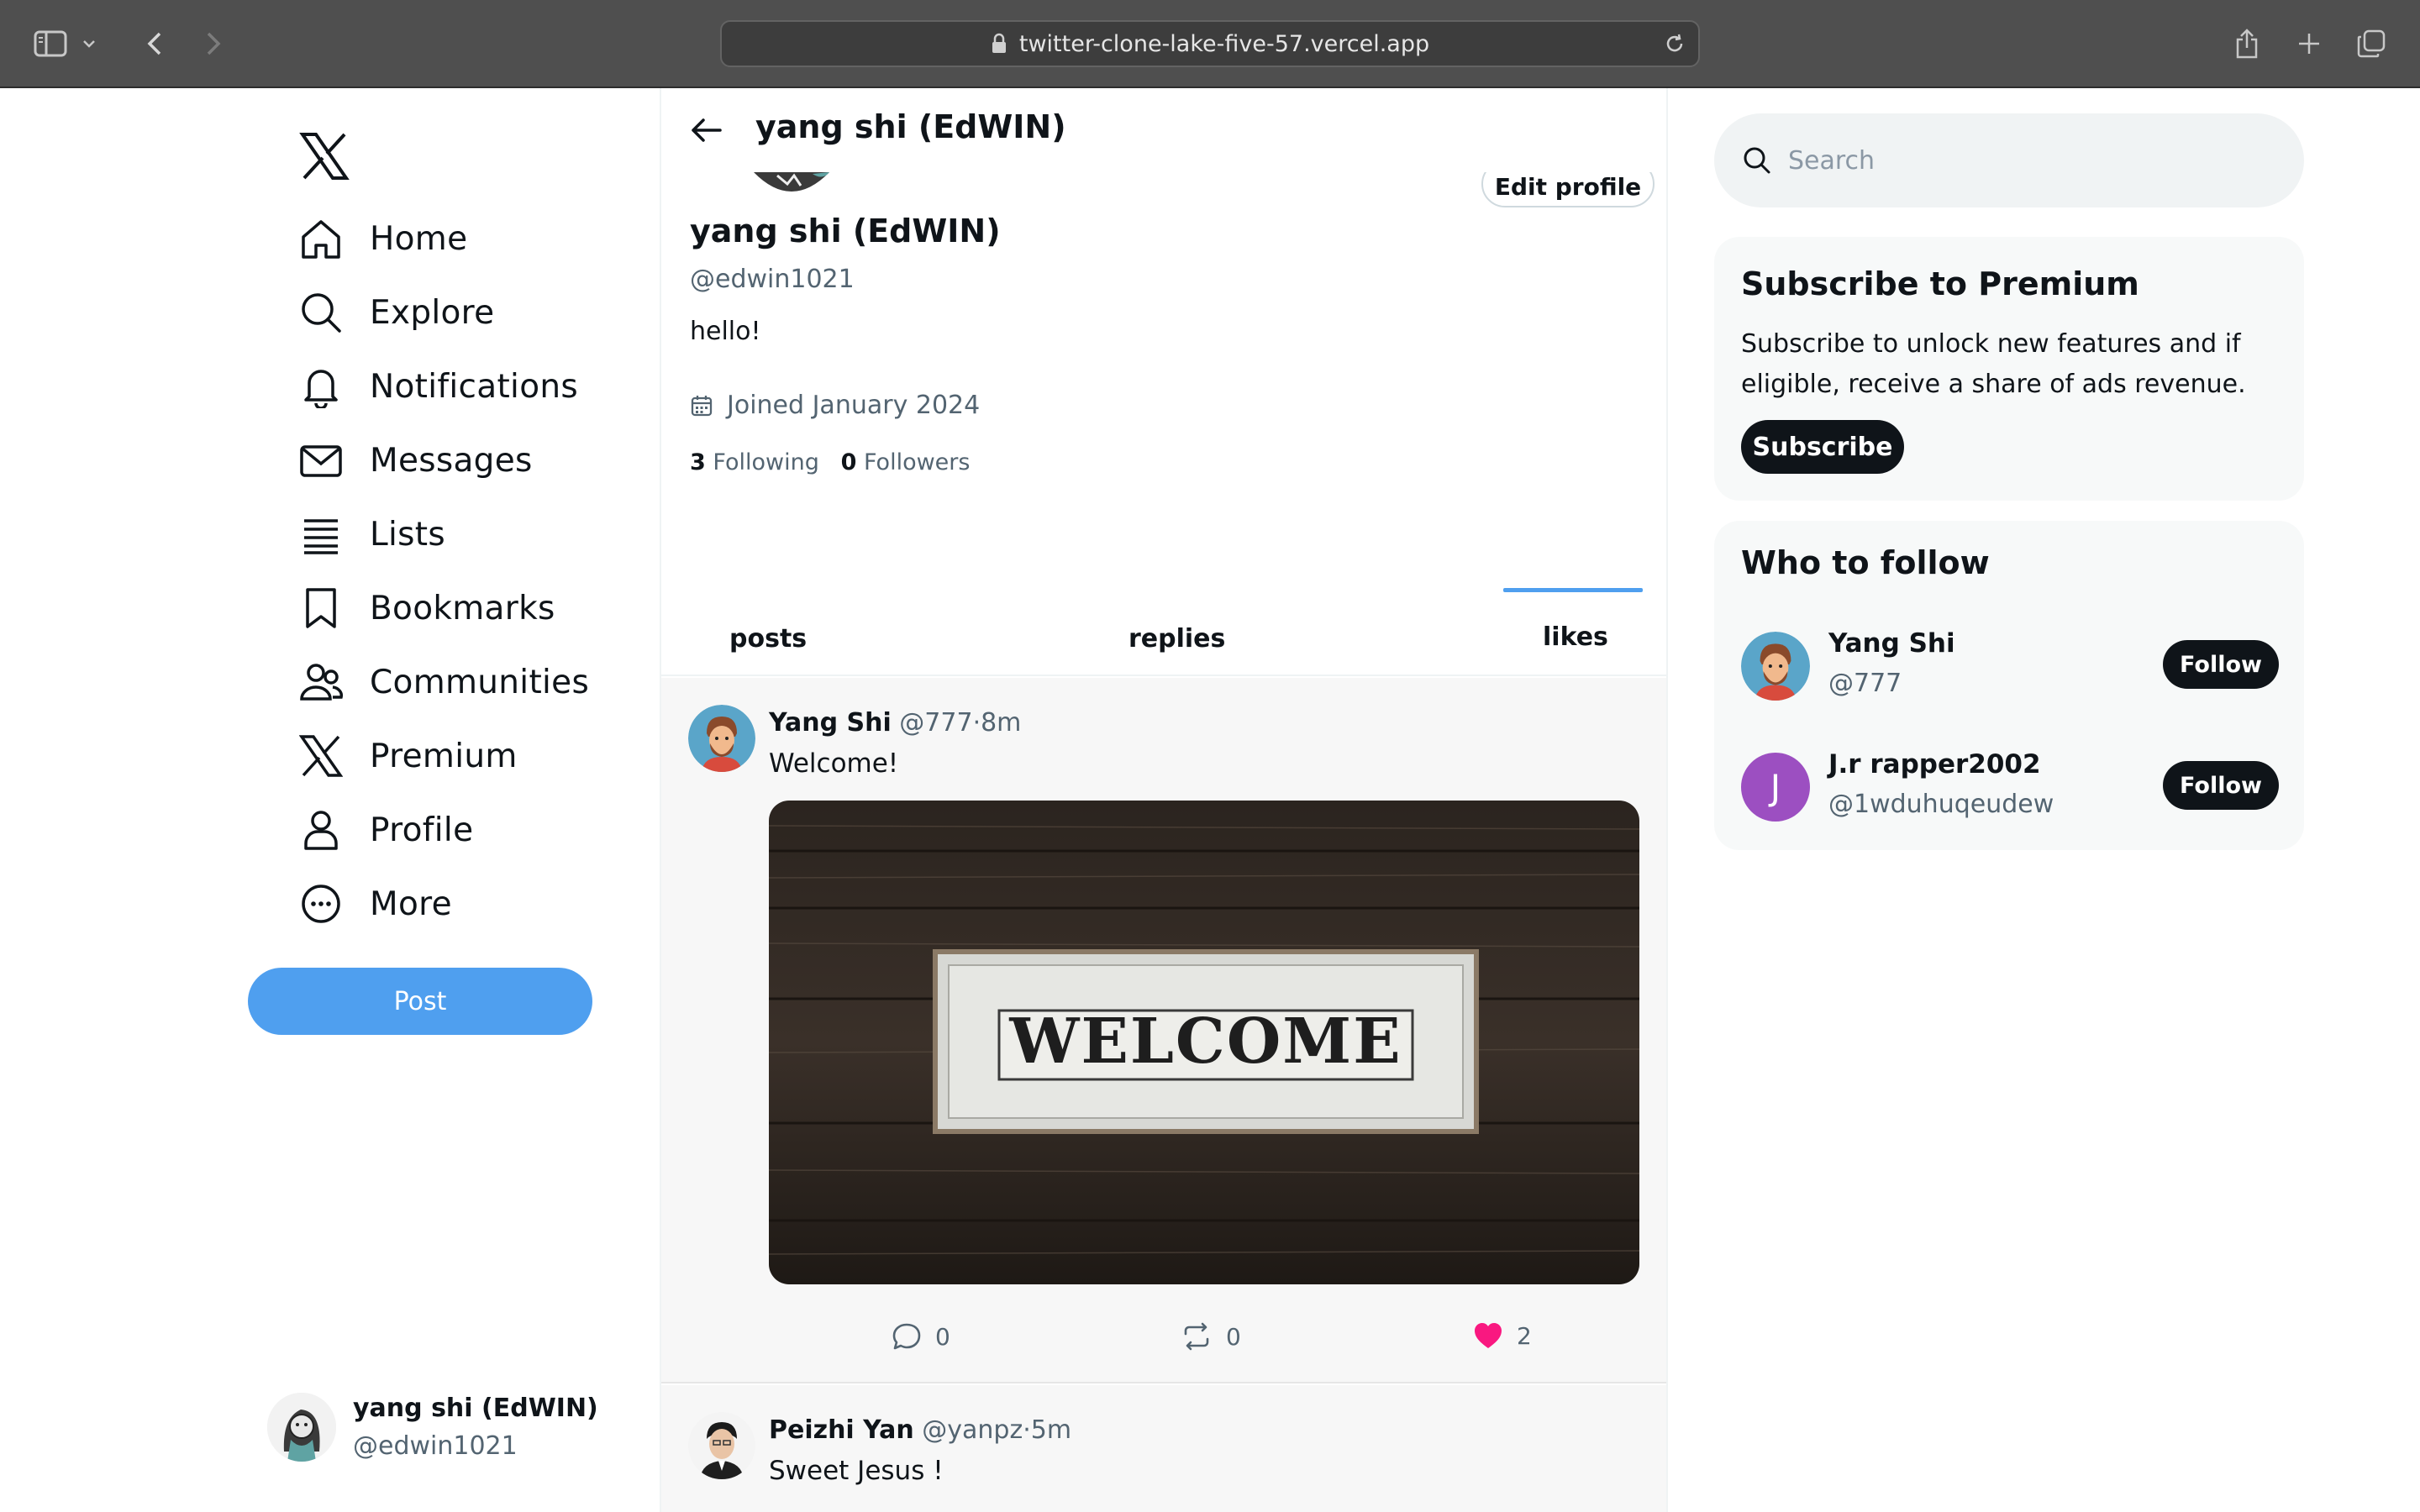 Image resolution: width=2420 pixels, height=1512 pixels. I want to click on person-icon, so click(323, 830).